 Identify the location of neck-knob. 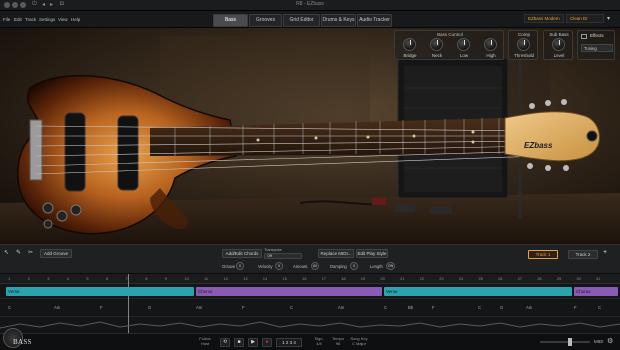
(436, 44).